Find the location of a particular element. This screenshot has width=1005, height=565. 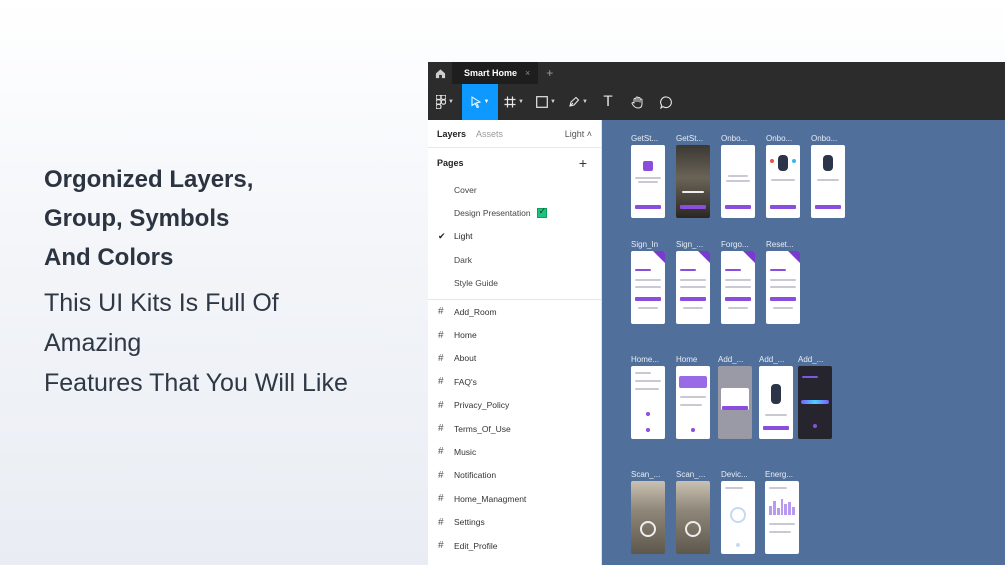

scan-ring is located at coordinates (693, 529).